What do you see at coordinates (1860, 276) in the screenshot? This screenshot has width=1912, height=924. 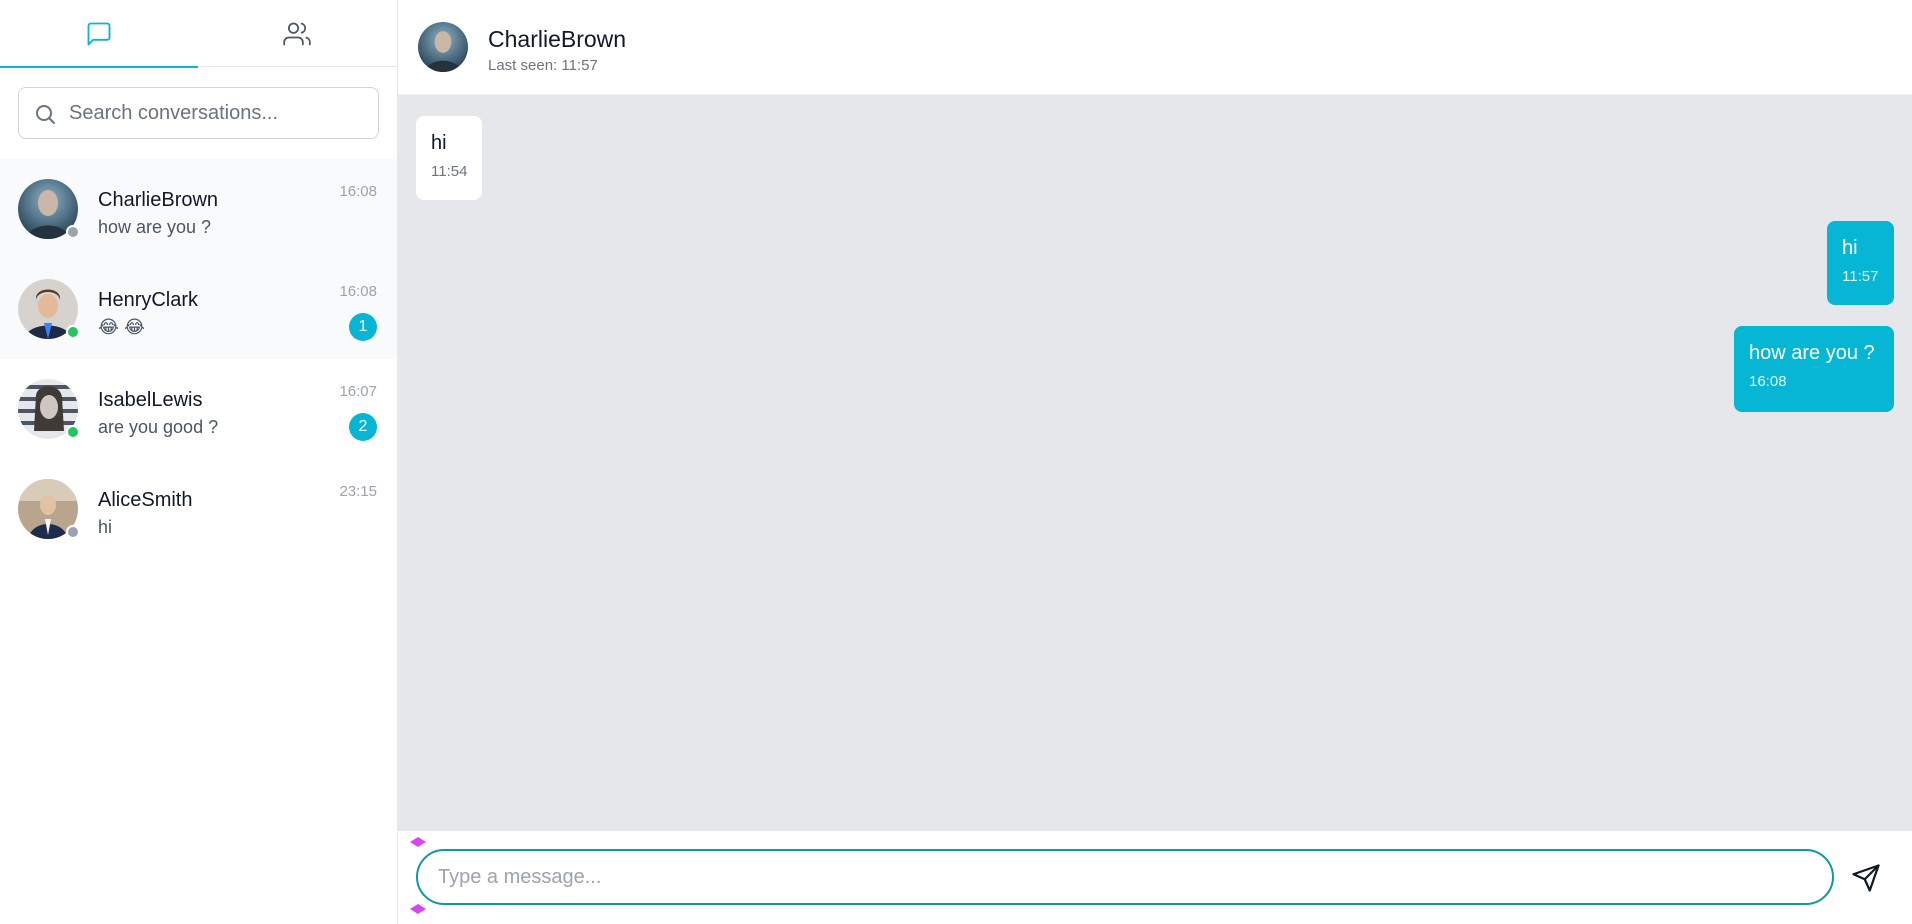 I see `message-time: 11:57` at bounding box center [1860, 276].